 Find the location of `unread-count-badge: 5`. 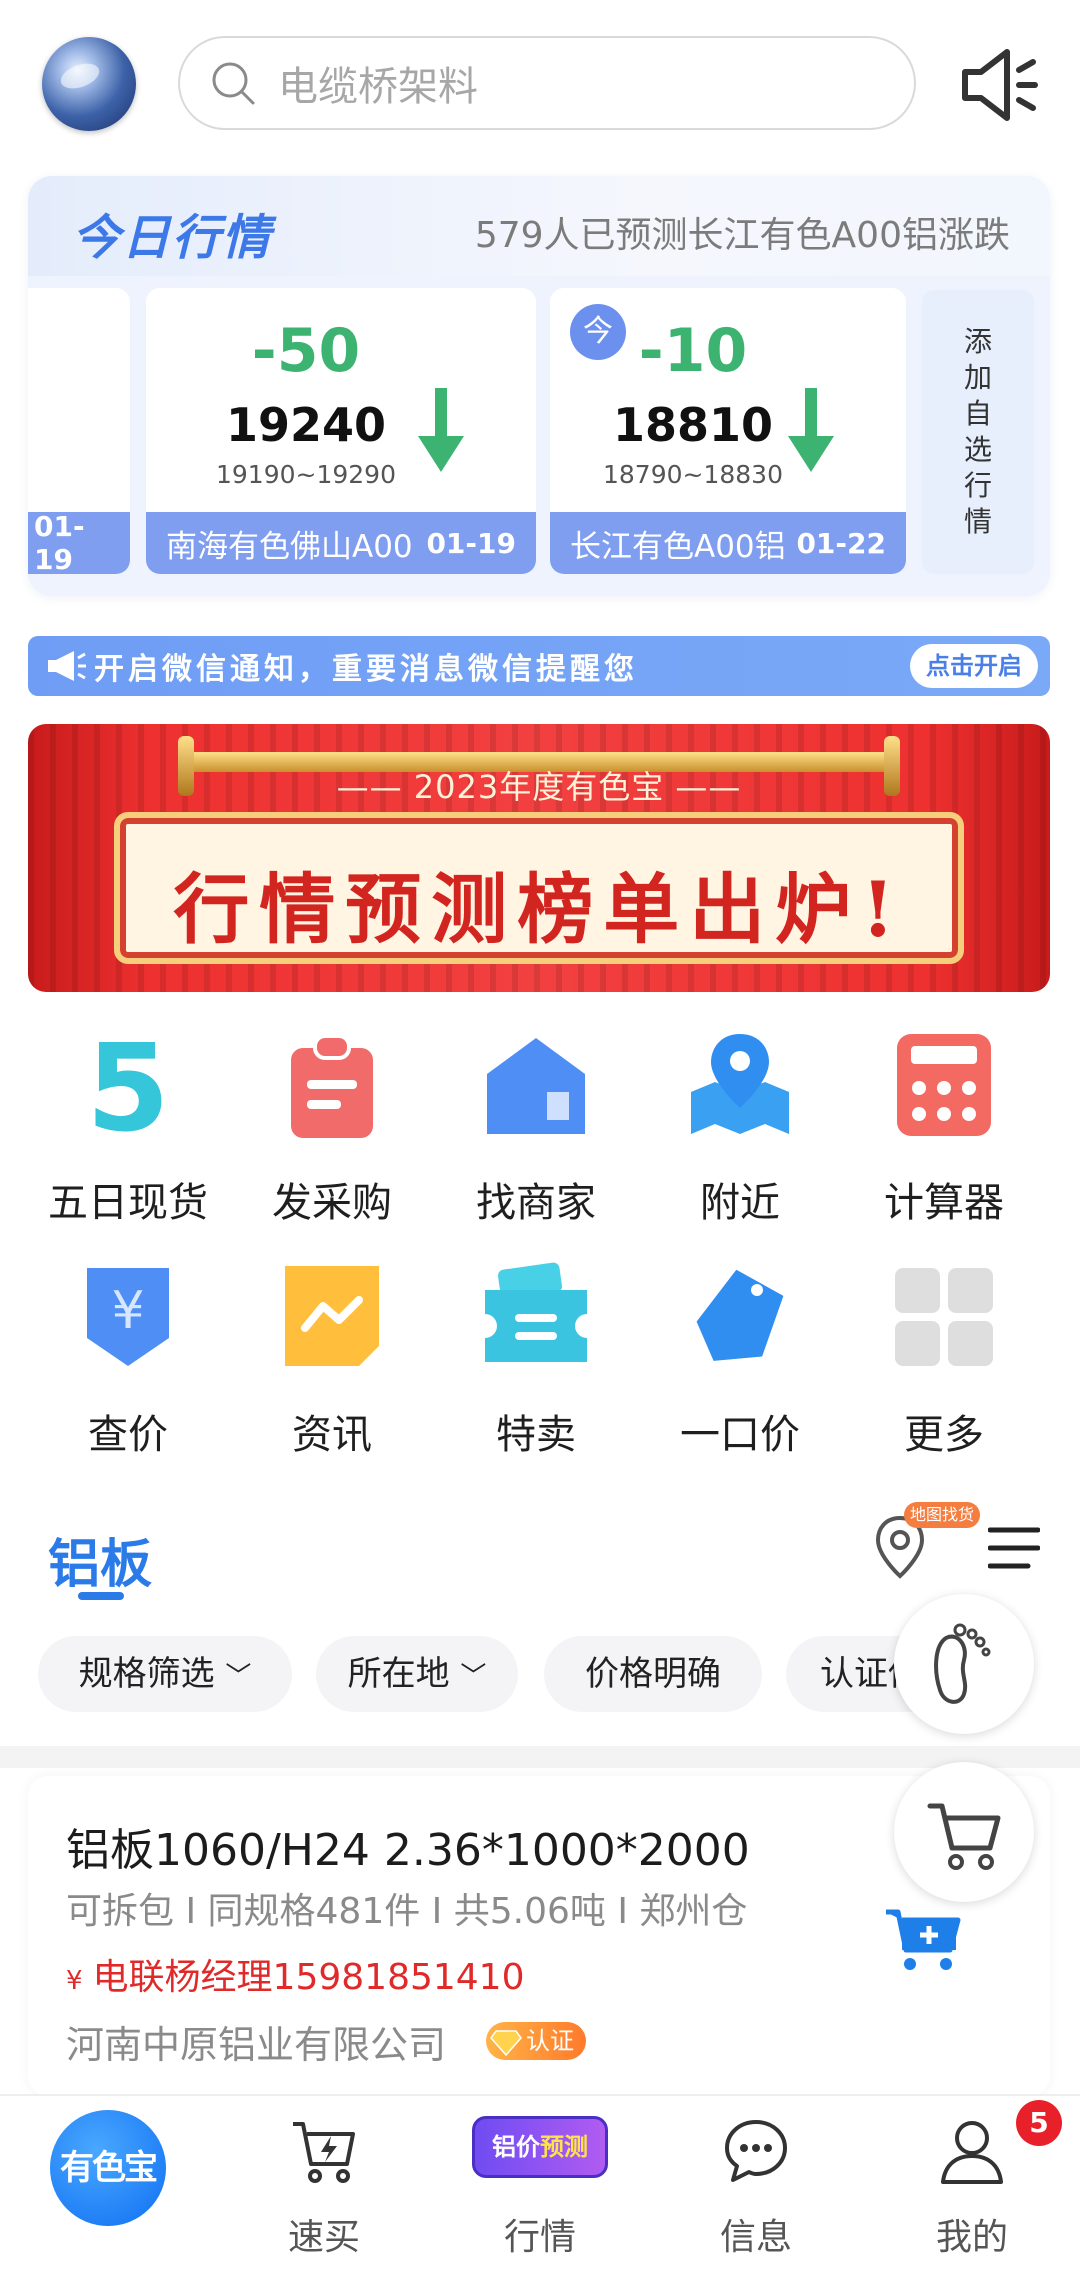

unread-count-badge: 5 is located at coordinates (1039, 2123).